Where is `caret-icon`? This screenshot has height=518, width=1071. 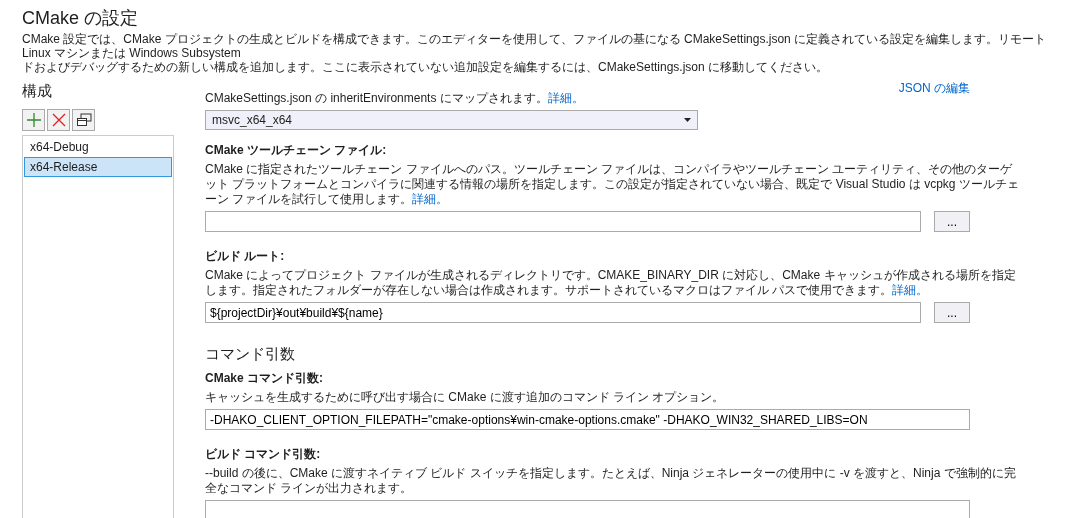
caret-icon is located at coordinates (687, 120).